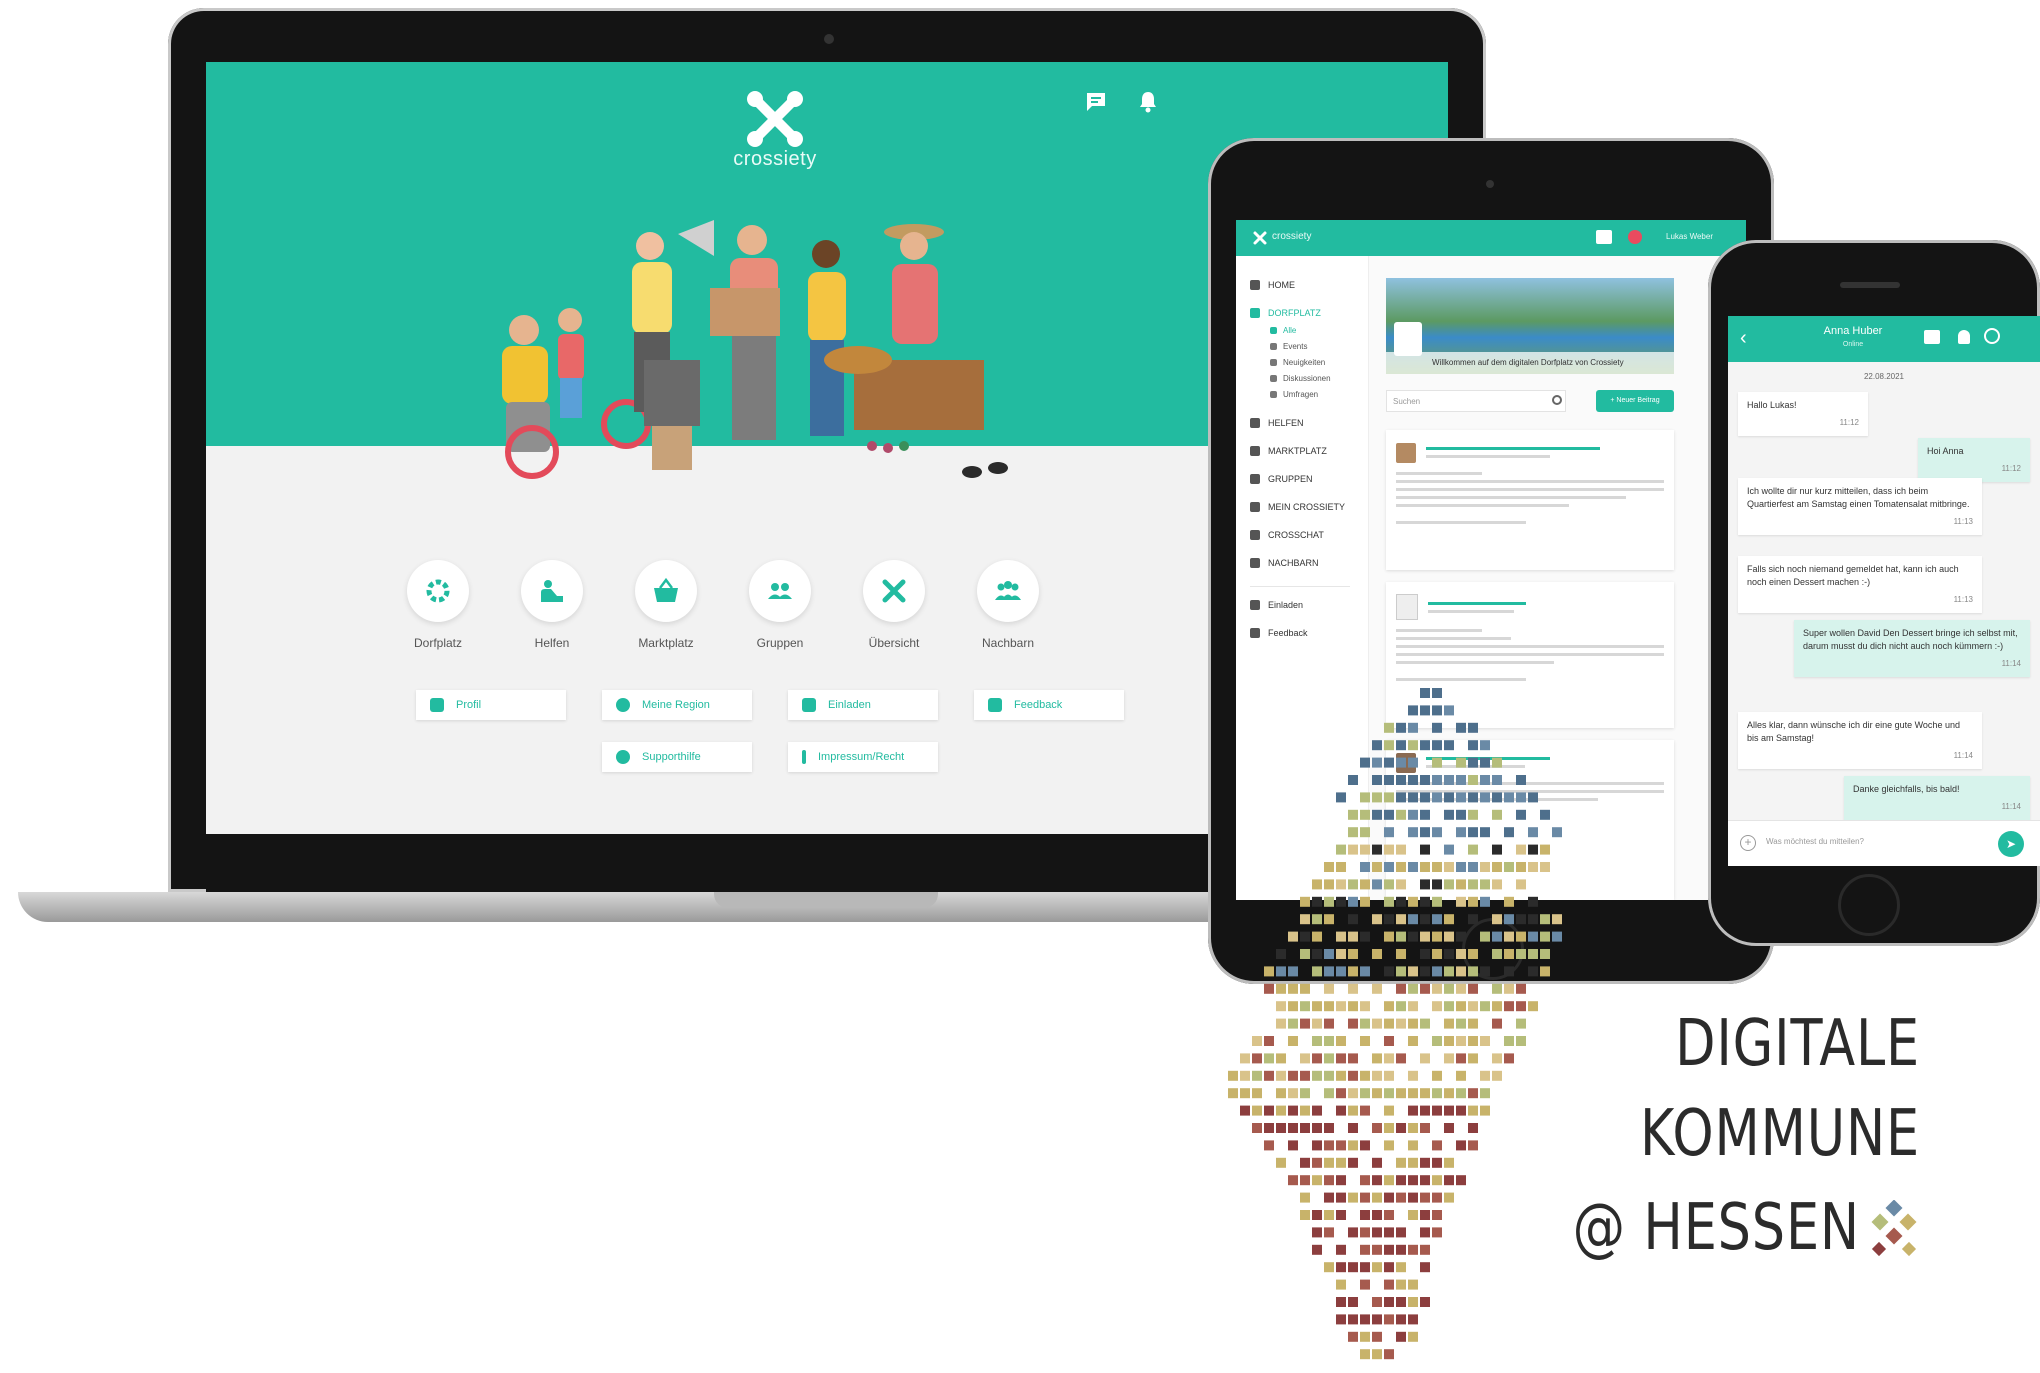 The width and height of the screenshot is (2040, 1373). I want to click on subnav-diskussionen: Diskussionen, so click(1300, 378).